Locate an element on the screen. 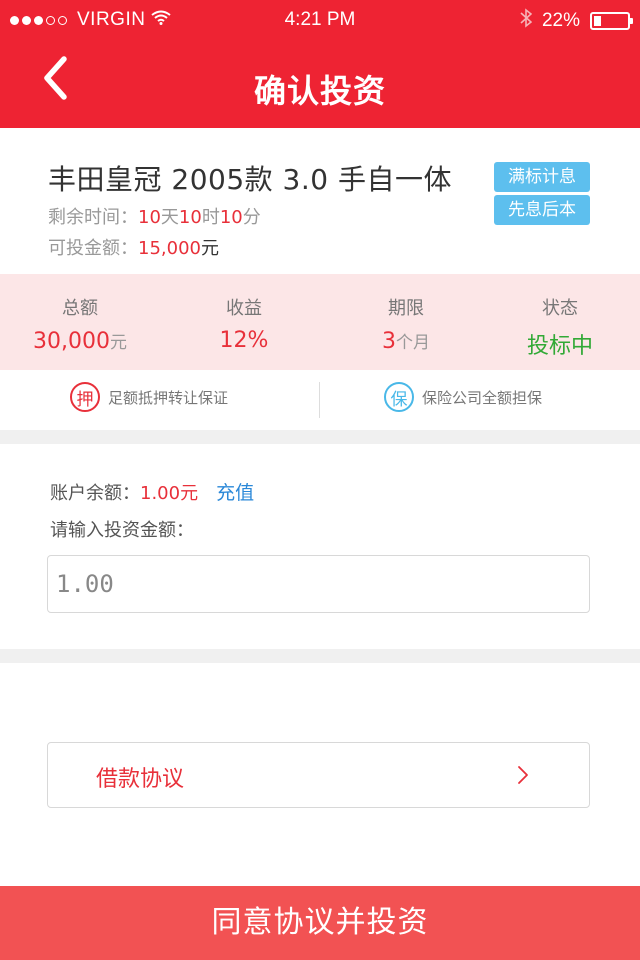 The width and height of the screenshot is (640, 960). stat-value: 3个月 is located at coordinates (406, 341).